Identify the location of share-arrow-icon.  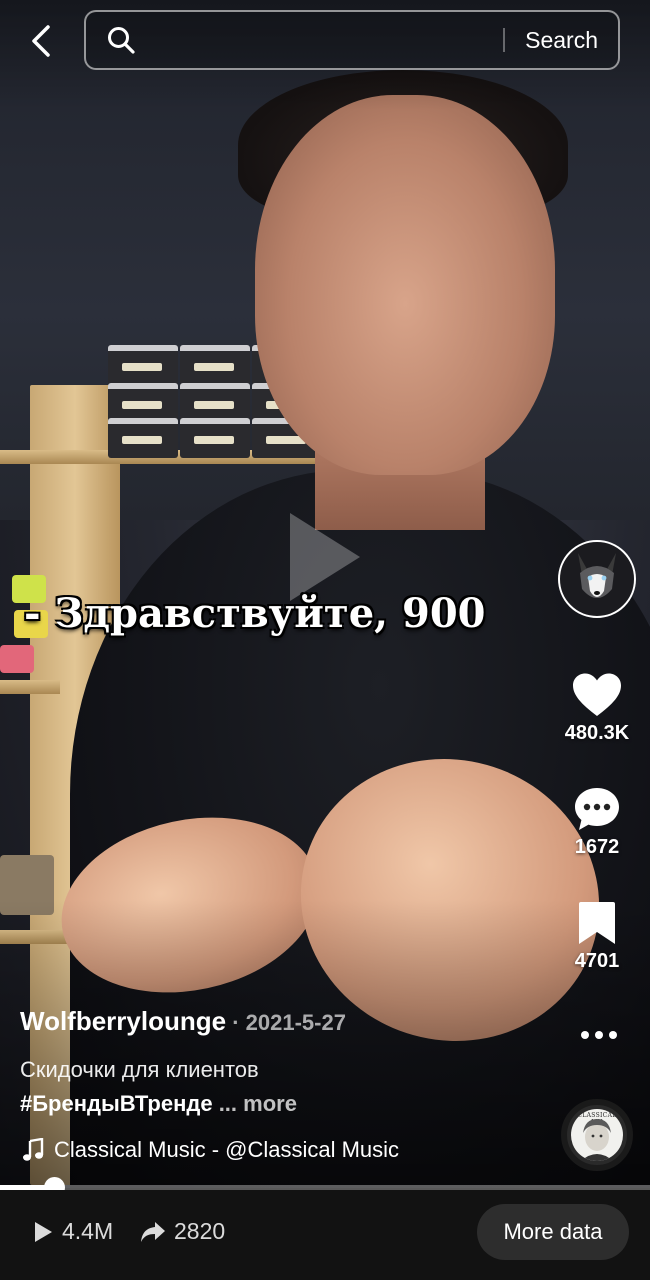
(153, 1231).